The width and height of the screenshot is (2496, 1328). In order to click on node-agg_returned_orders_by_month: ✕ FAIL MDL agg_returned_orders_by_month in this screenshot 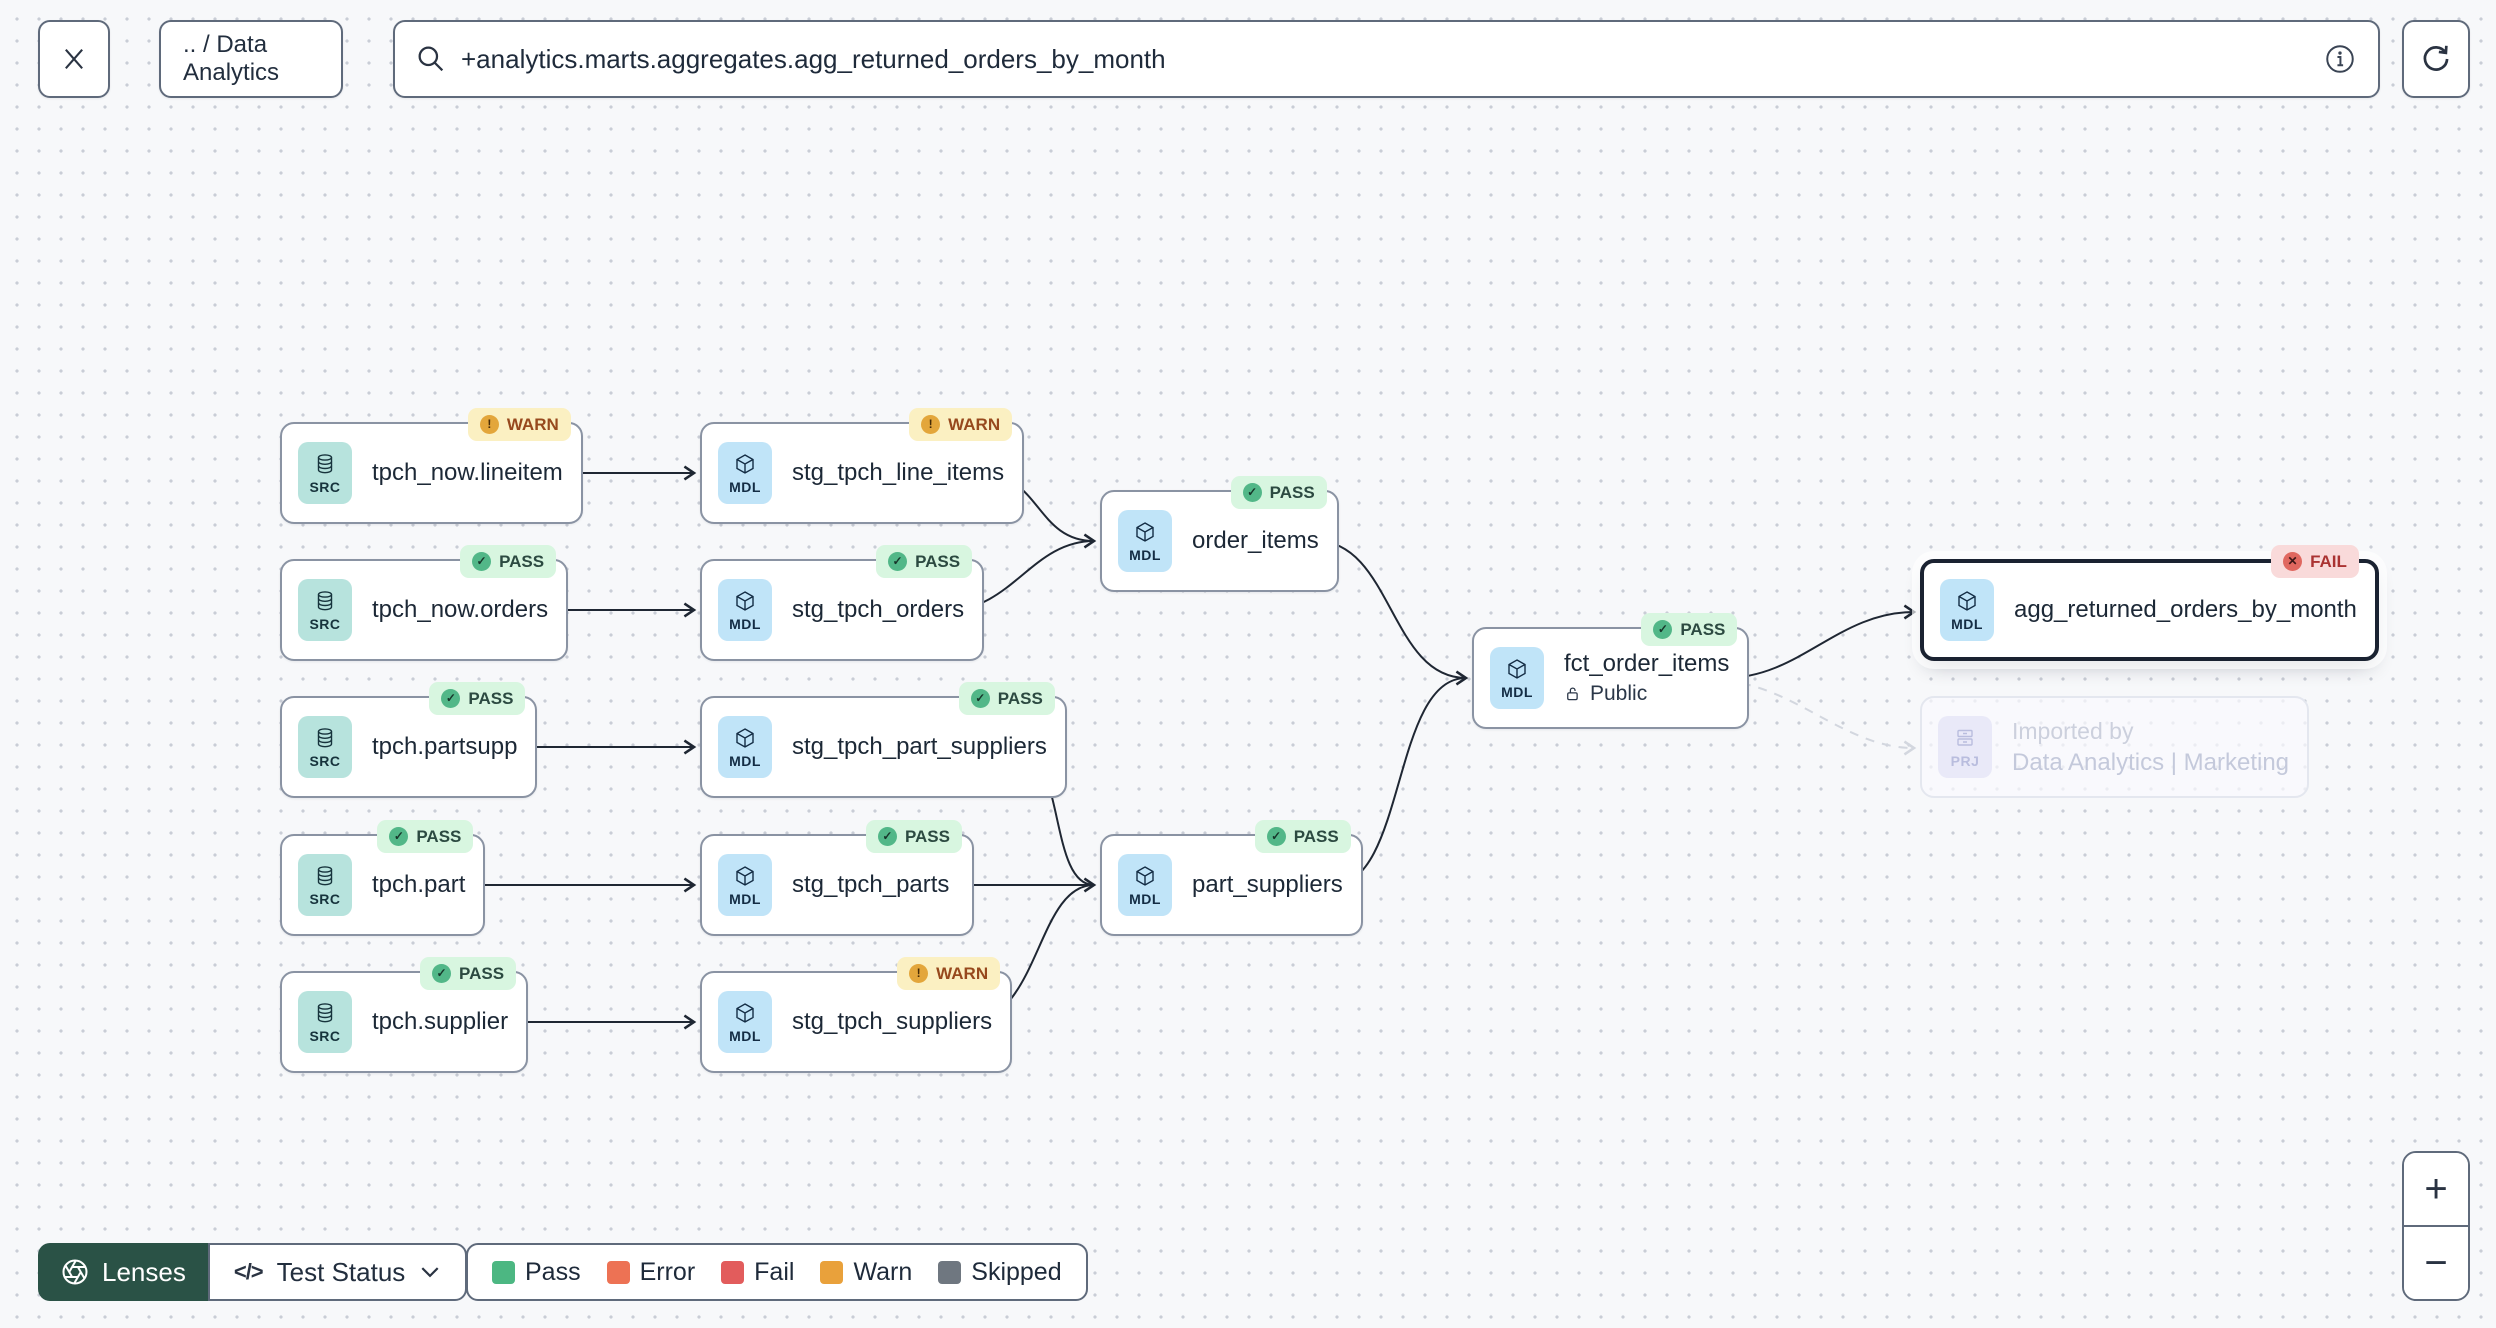, I will do `click(2149, 603)`.